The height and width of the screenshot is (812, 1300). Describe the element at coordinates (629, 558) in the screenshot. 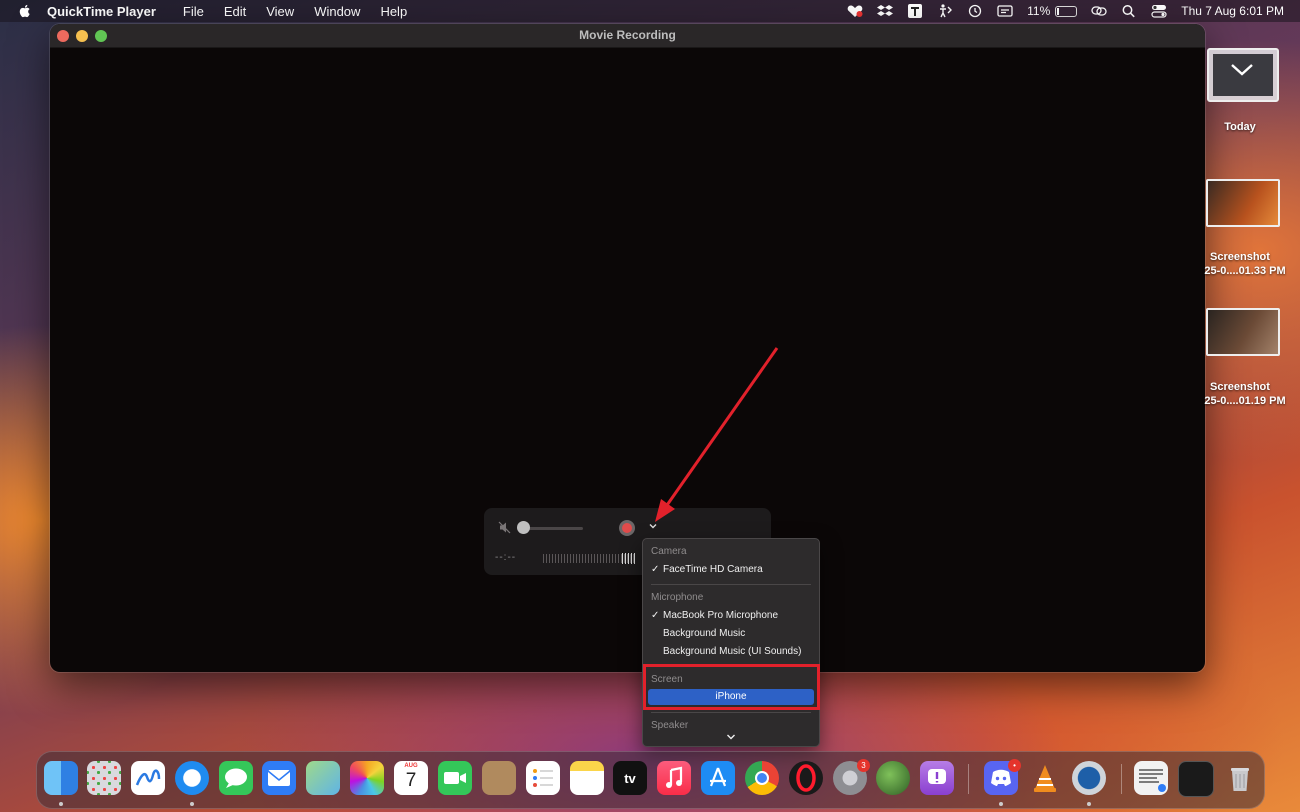

I see `audio-level-peak` at that location.